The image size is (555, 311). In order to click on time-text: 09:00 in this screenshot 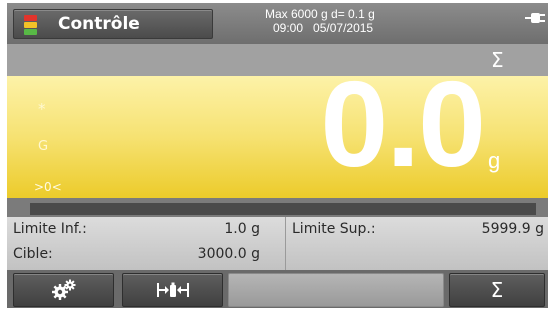, I will do `click(288, 28)`.